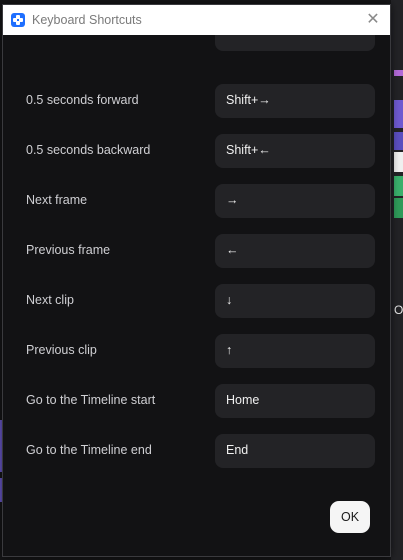 This screenshot has width=403, height=560. What do you see at coordinates (196, 101) in the screenshot?
I see `shortcut-row: 0.5 seconds forward Shift+→` at bounding box center [196, 101].